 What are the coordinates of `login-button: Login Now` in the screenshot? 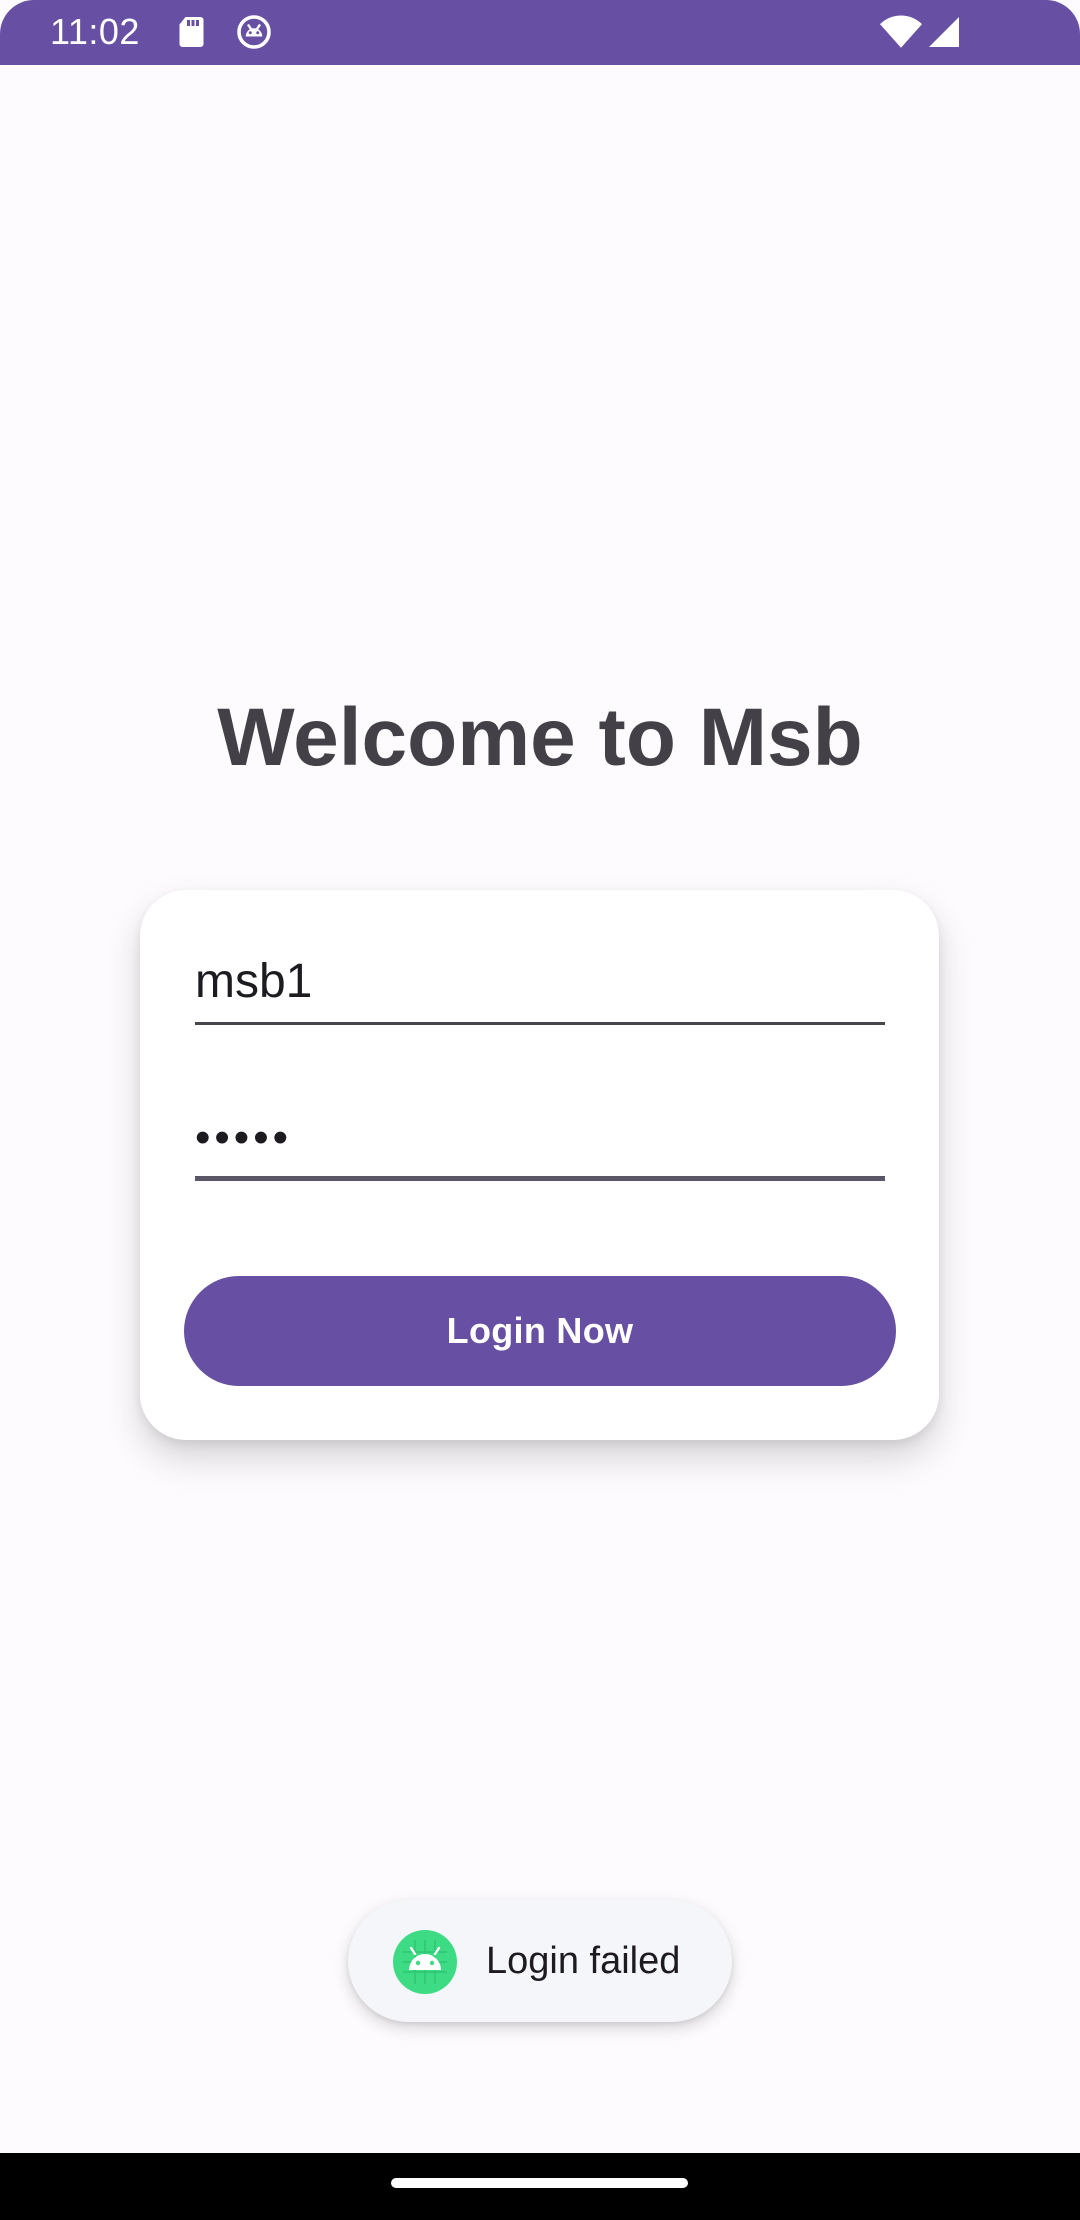 It's located at (540, 1331).